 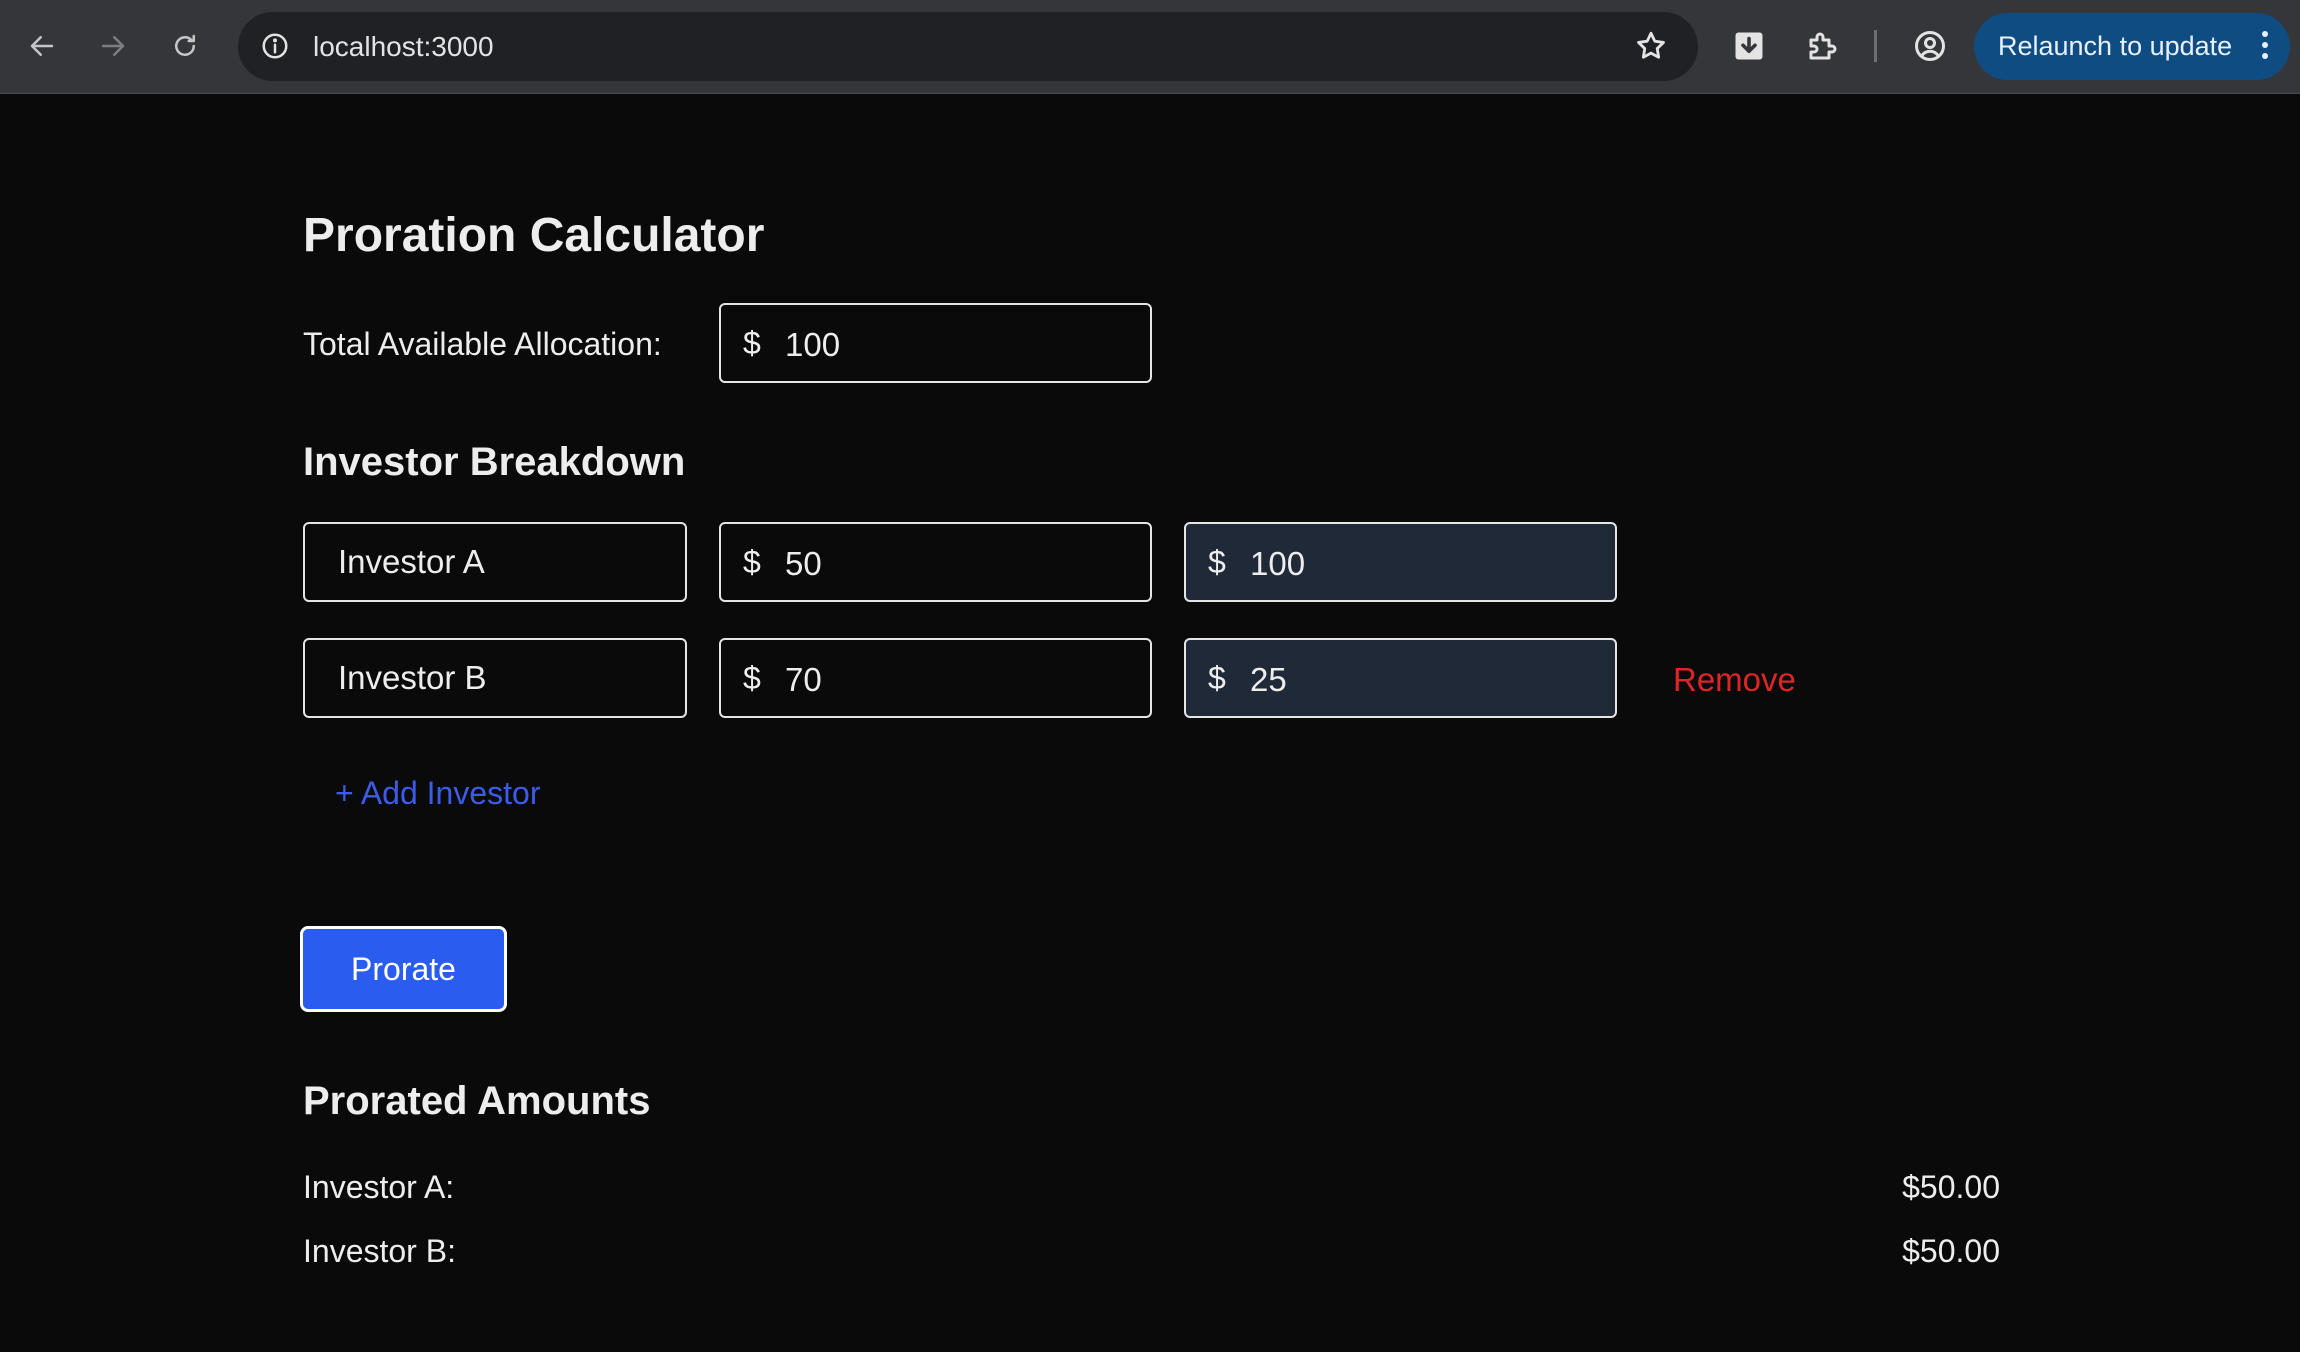 What do you see at coordinates (1652, 47) in the screenshot?
I see `star-icon` at bounding box center [1652, 47].